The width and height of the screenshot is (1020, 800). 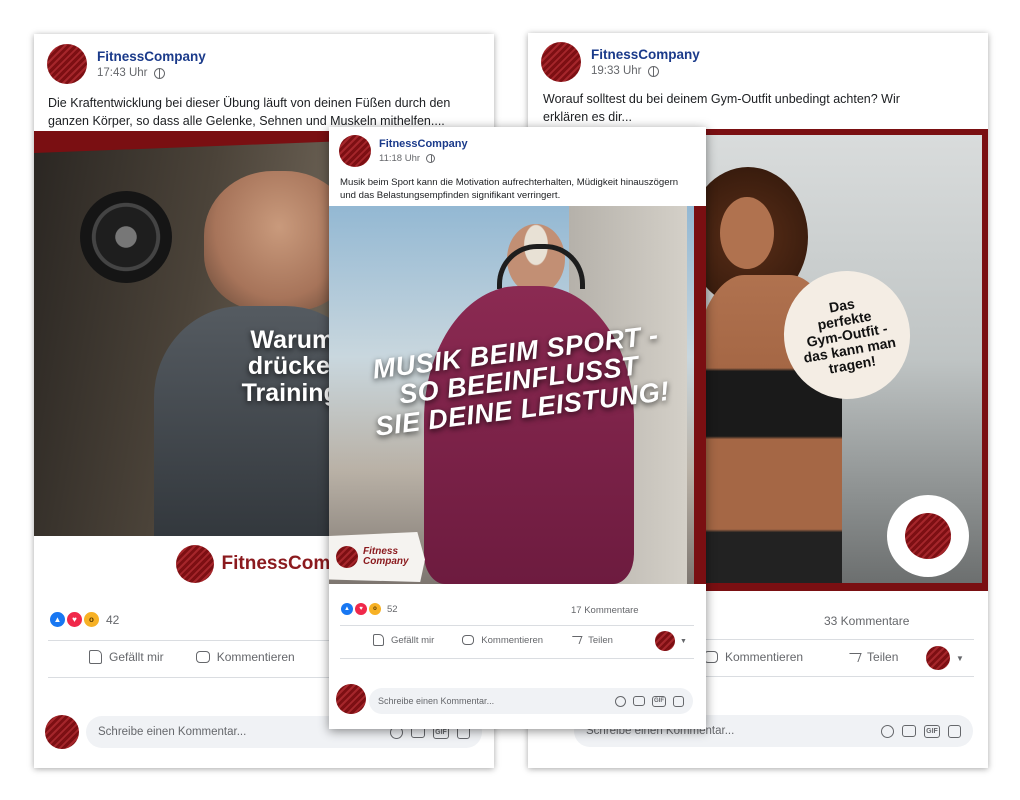 I want to click on reaction-summary: ▲ ♥ o 42, so click(x=84, y=619).